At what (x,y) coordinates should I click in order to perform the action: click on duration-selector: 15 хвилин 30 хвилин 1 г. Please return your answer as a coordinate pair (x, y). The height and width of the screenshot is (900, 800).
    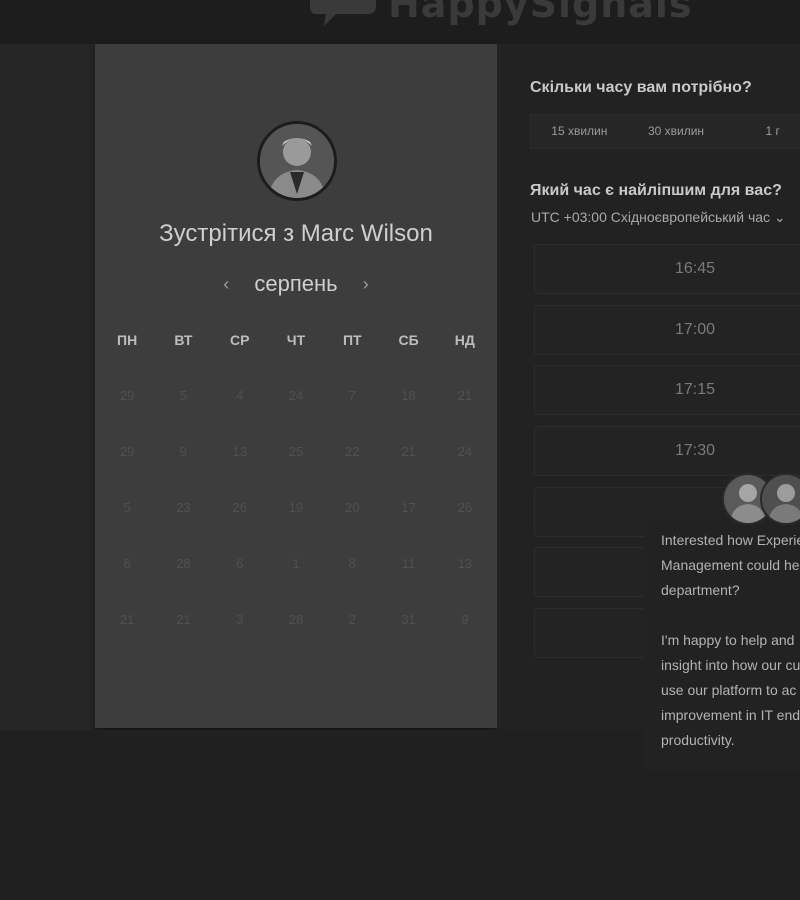
    Looking at the image, I should click on (665, 131).